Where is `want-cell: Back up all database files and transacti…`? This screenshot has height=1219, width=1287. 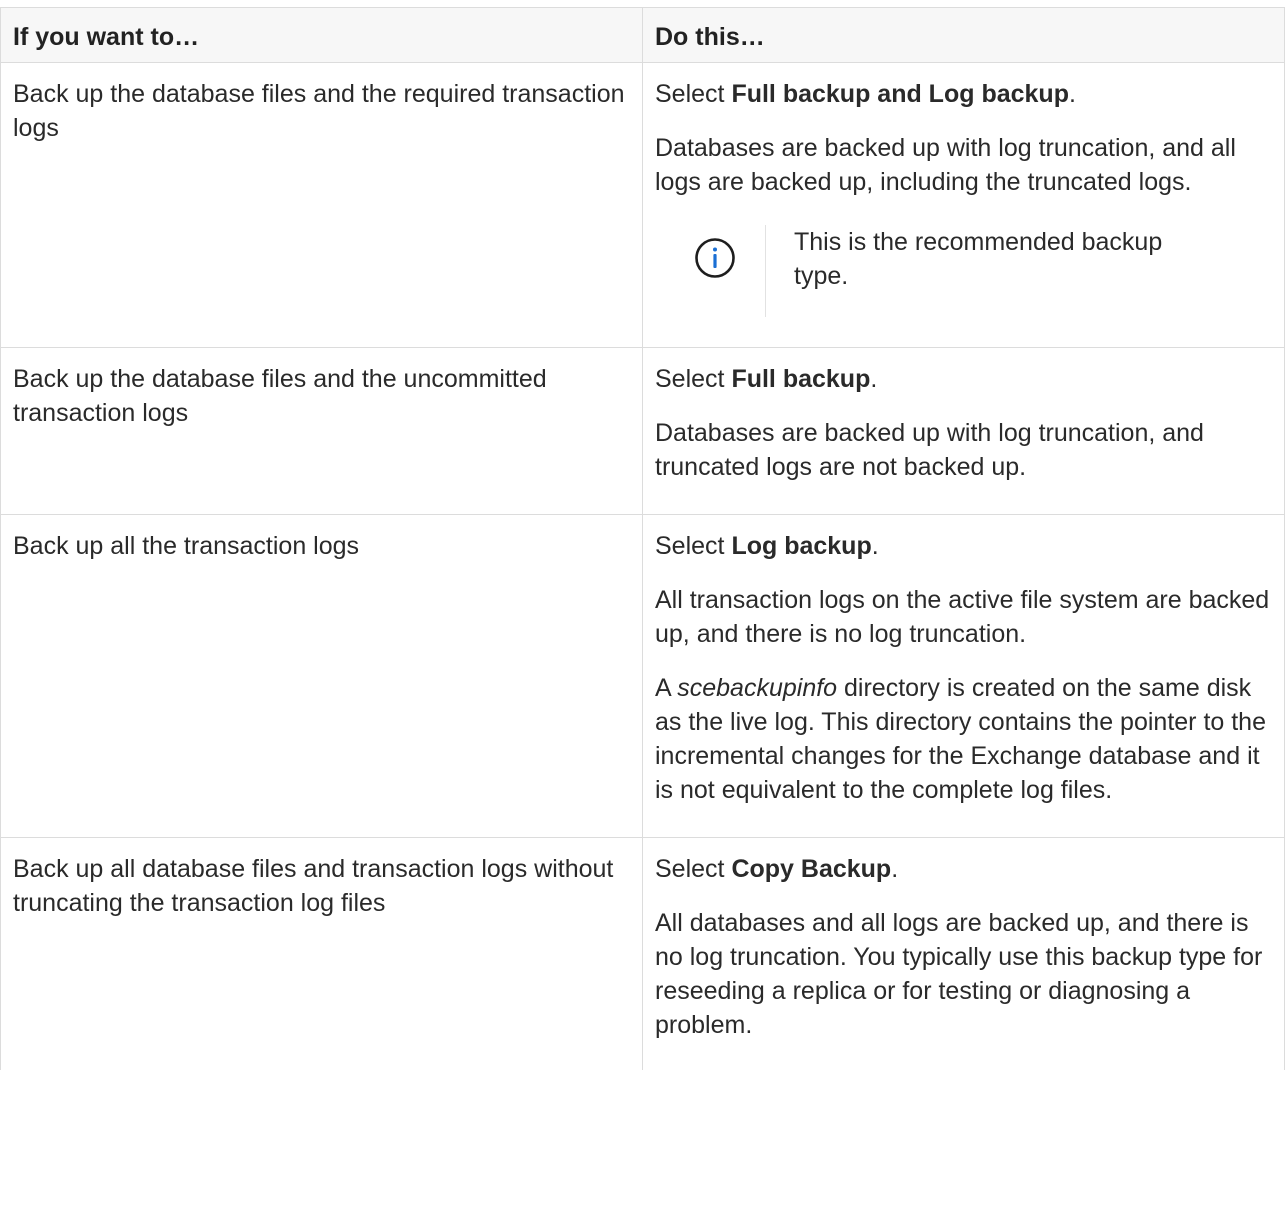
want-cell: Back up all database files and transacti… is located at coordinates (321, 953).